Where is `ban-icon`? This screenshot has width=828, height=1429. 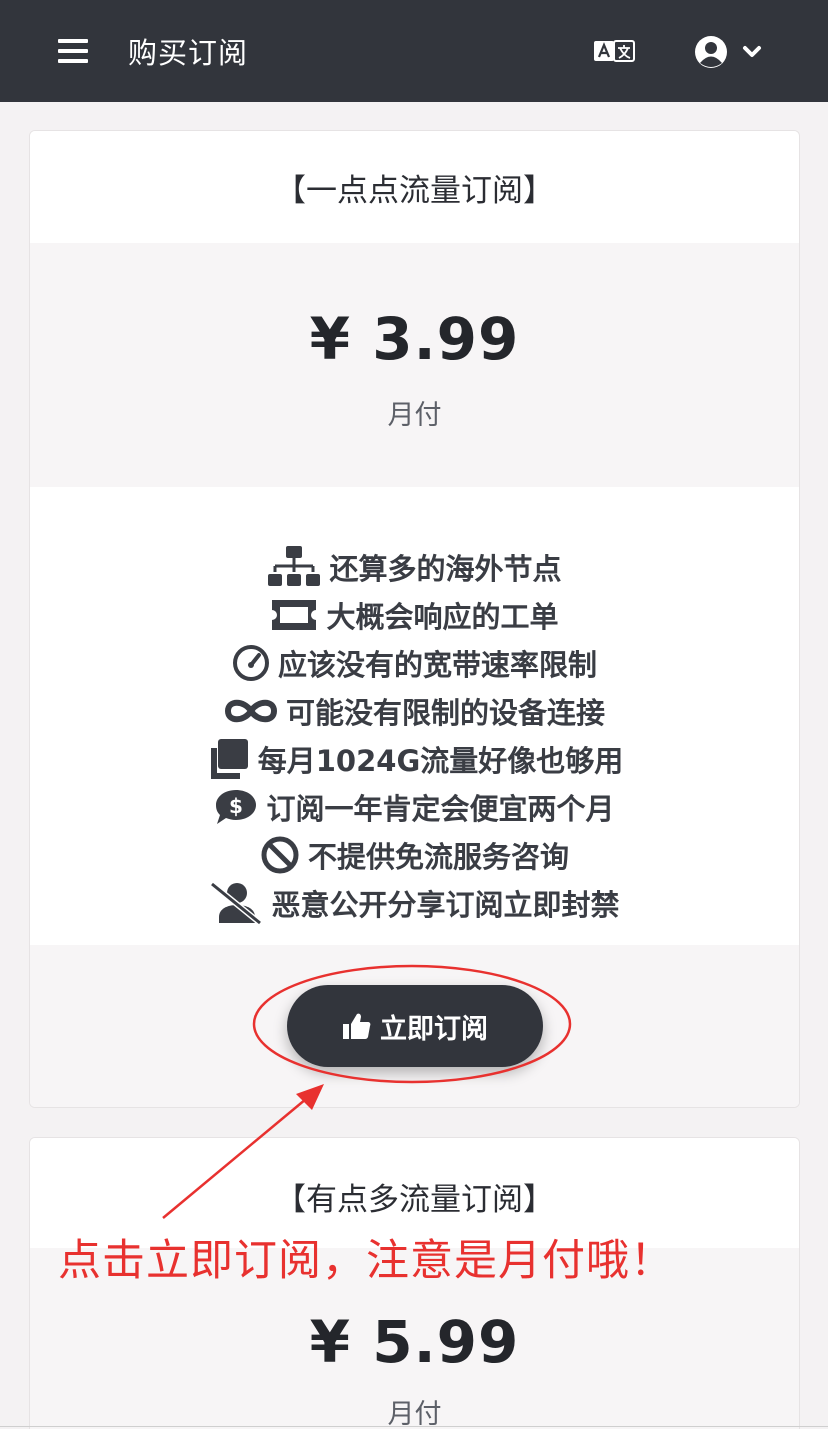 ban-icon is located at coordinates (280, 855).